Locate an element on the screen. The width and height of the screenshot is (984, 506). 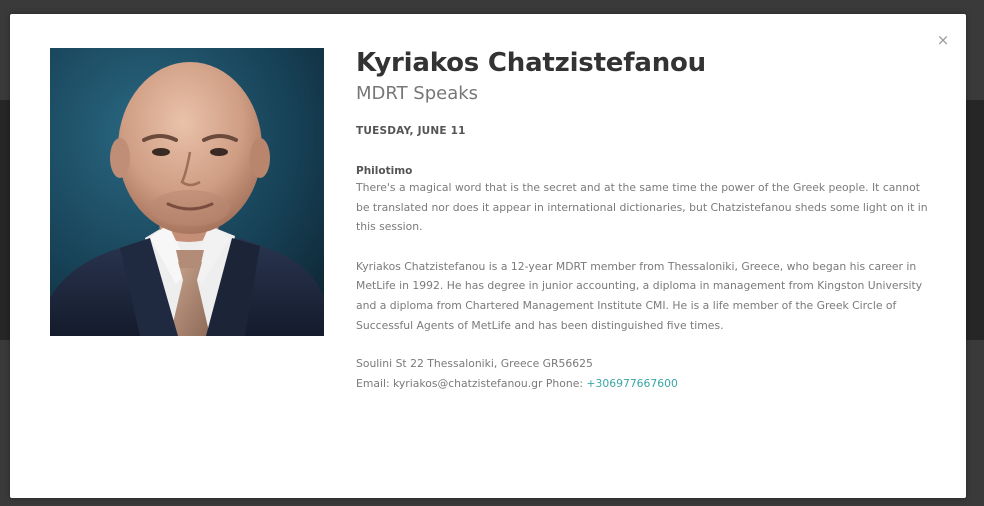
session-title: Philotimo is located at coordinates (384, 171).